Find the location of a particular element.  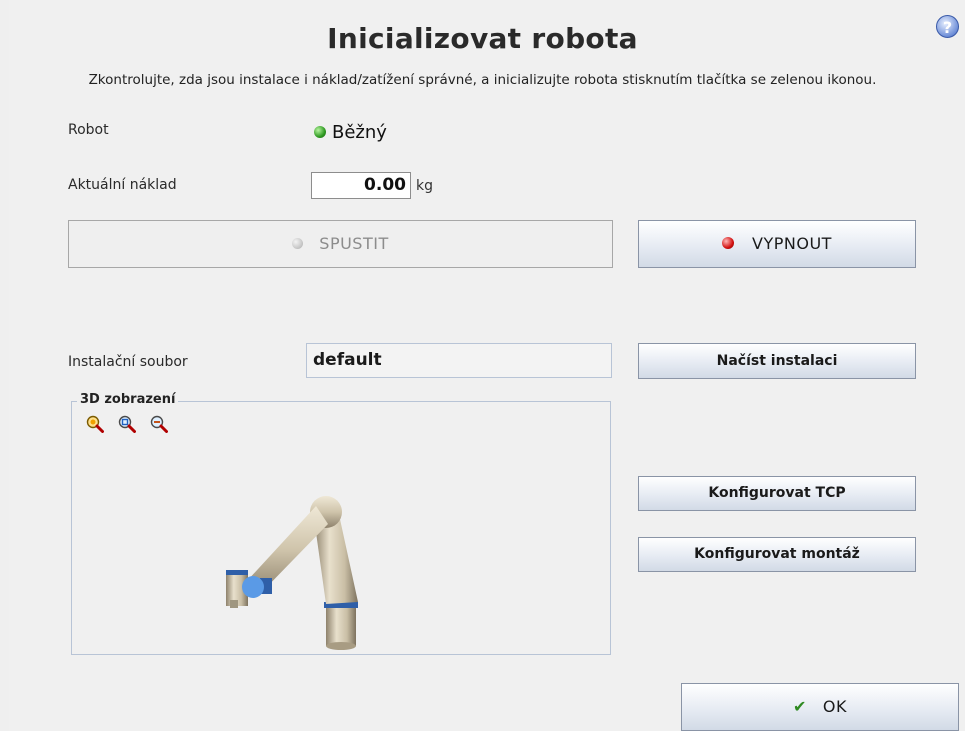

zoom-out-icon is located at coordinates (159, 424).